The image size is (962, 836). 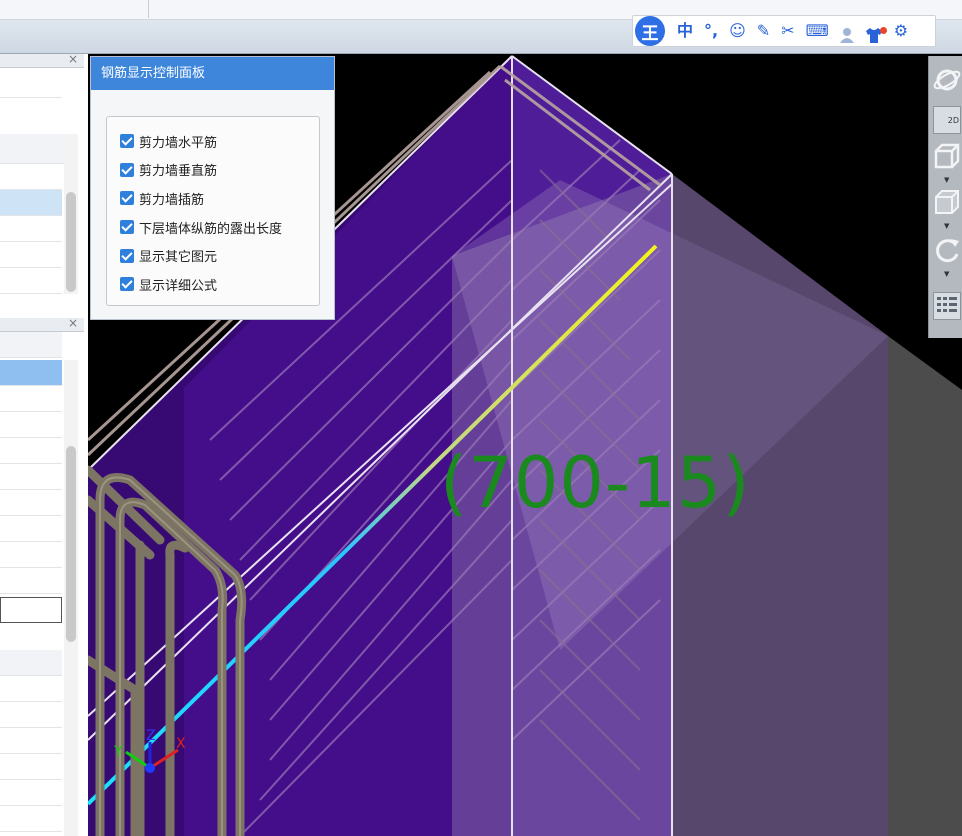 What do you see at coordinates (151, 736) in the screenshot?
I see `axis-z-label: Z` at bounding box center [151, 736].